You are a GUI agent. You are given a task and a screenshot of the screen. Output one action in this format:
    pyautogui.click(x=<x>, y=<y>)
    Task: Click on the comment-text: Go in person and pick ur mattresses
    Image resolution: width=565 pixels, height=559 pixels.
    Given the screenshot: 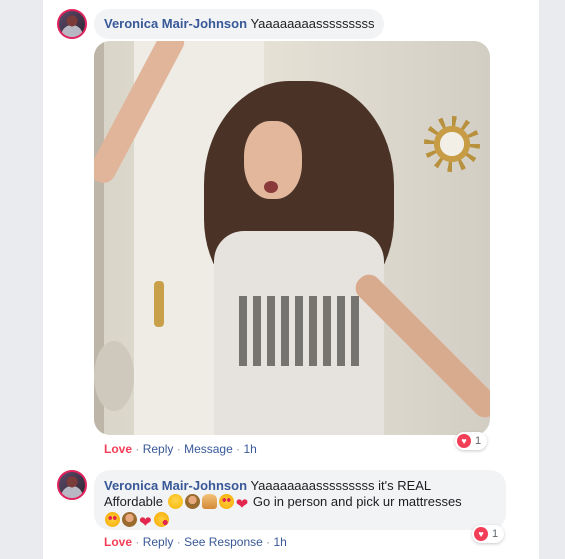 What is the action you would take?
    pyautogui.click(x=357, y=501)
    